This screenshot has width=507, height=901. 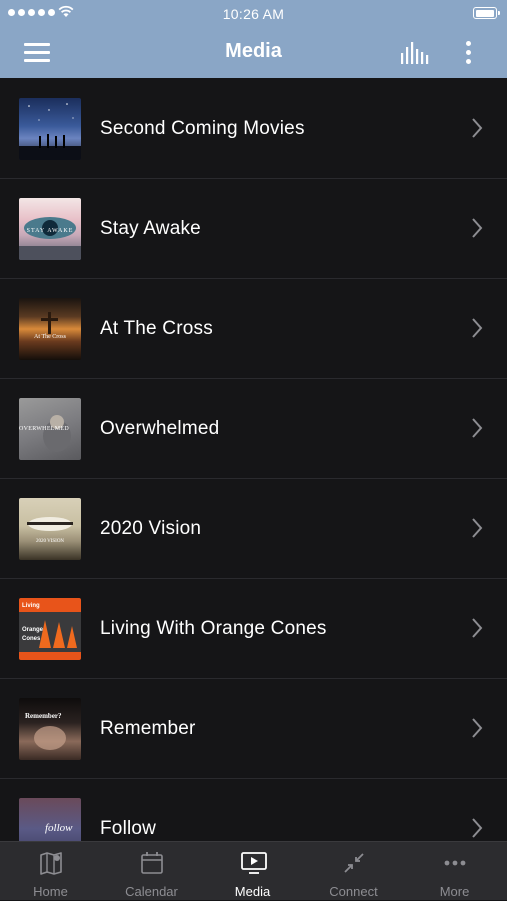 What do you see at coordinates (50, 129) in the screenshot?
I see `media-thumbnail` at bounding box center [50, 129].